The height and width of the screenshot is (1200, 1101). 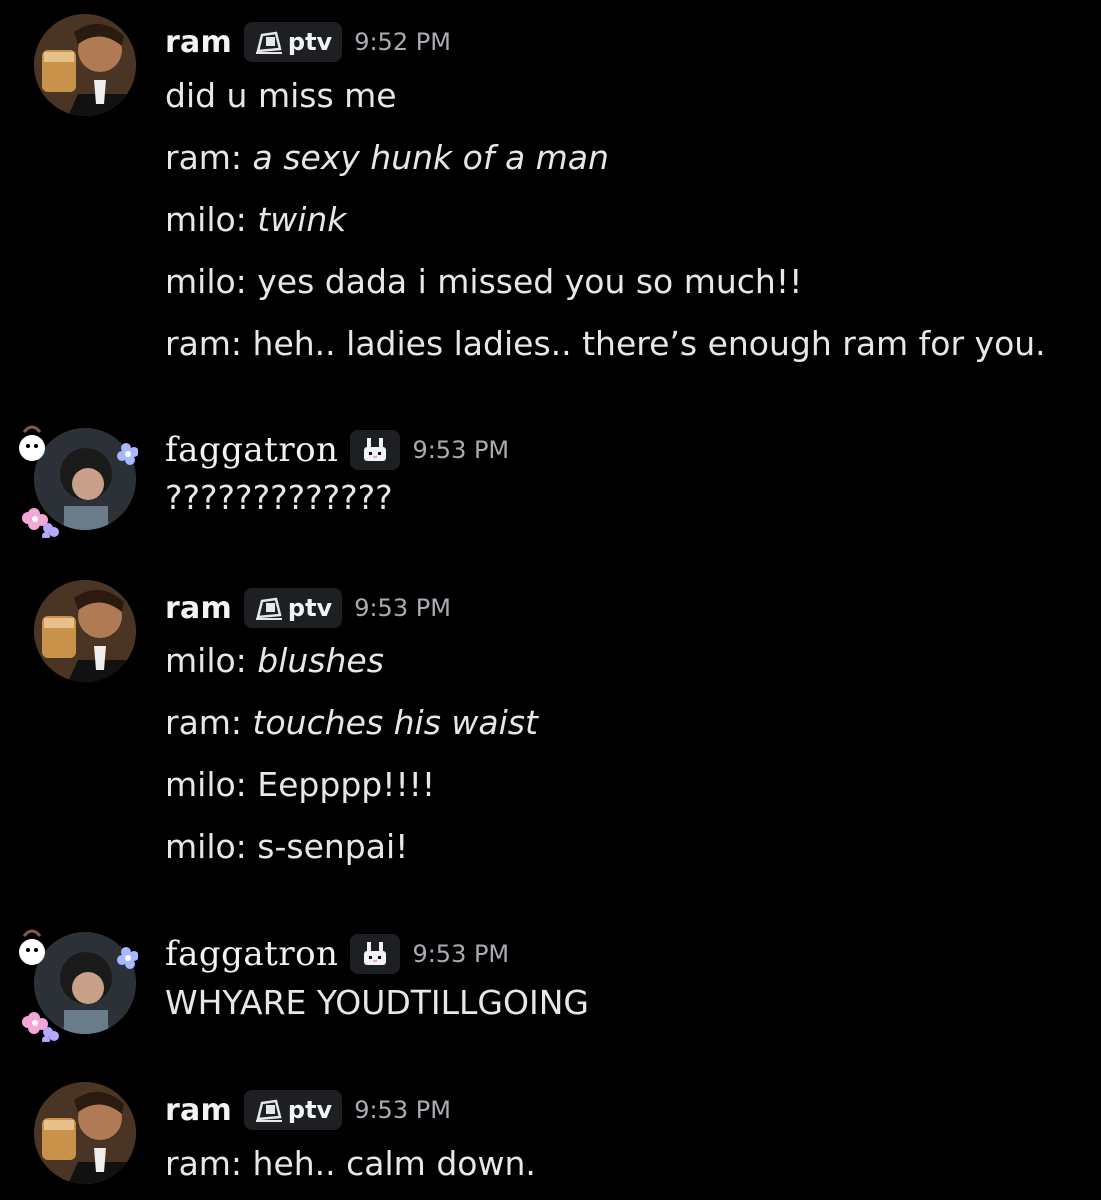 I want to click on message-line: did u miss me, so click(x=281, y=95).